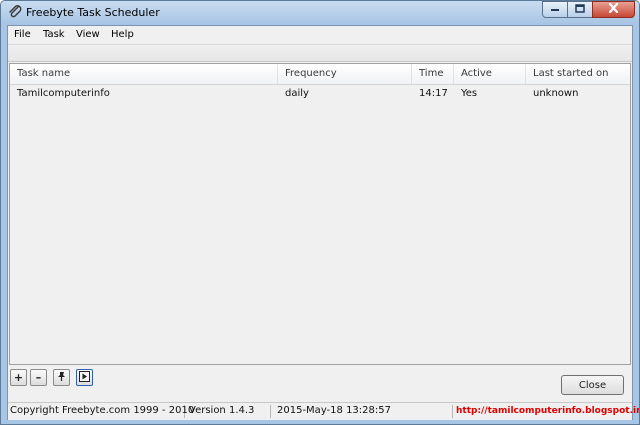 The width and height of the screenshot is (640, 425). What do you see at coordinates (345, 74) in the screenshot?
I see `column-header-frequency: Frequency` at bounding box center [345, 74].